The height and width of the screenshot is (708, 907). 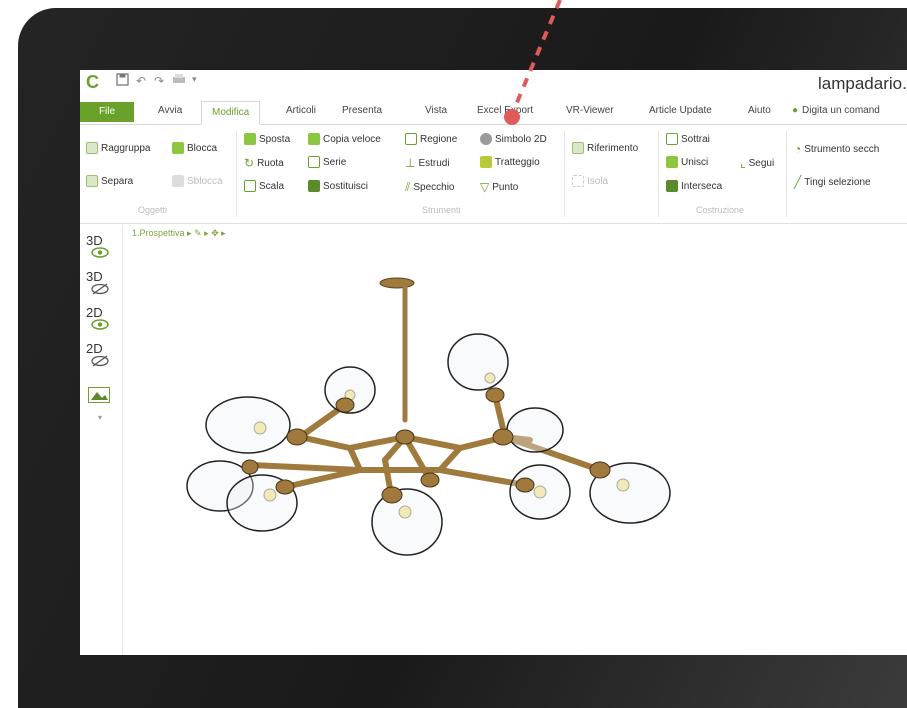 I want to click on callout-pointer, so click(x=533, y=62).